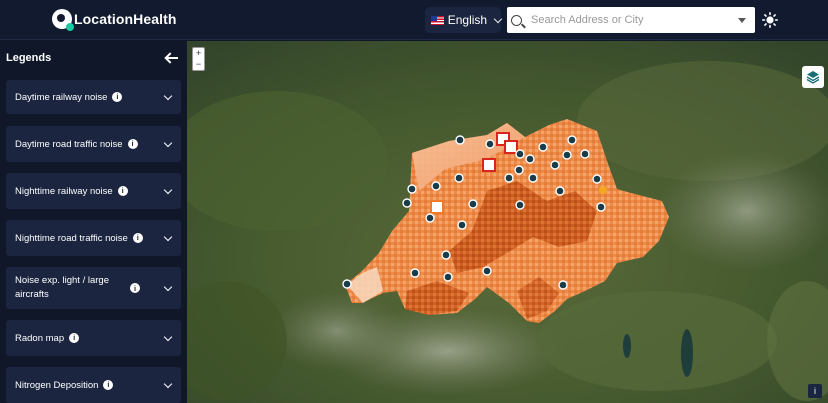 This screenshot has width=828, height=403. Describe the element at coordinates (414, 20) in the screenshot. I see `top-bar: LocationHealth English` at that location.